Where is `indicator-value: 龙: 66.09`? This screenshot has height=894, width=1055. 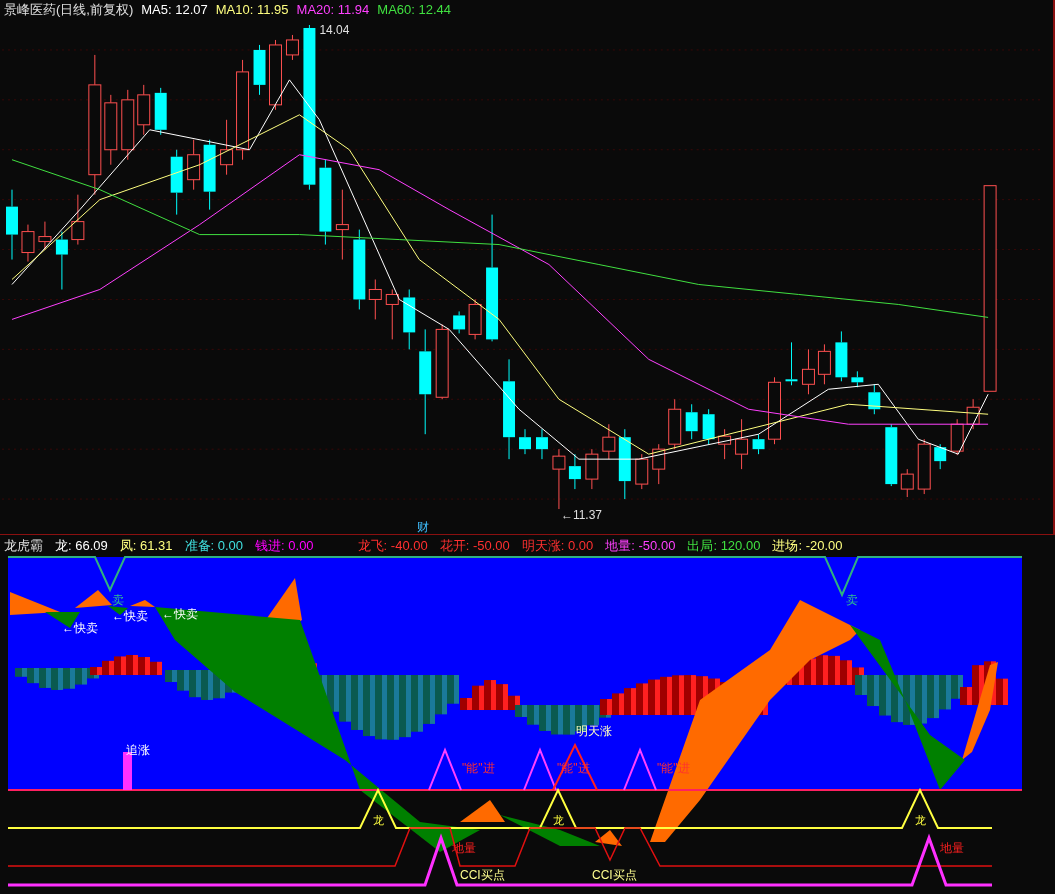 indicator-value: 龙: 66.09 is located at coordinates (81, 545).